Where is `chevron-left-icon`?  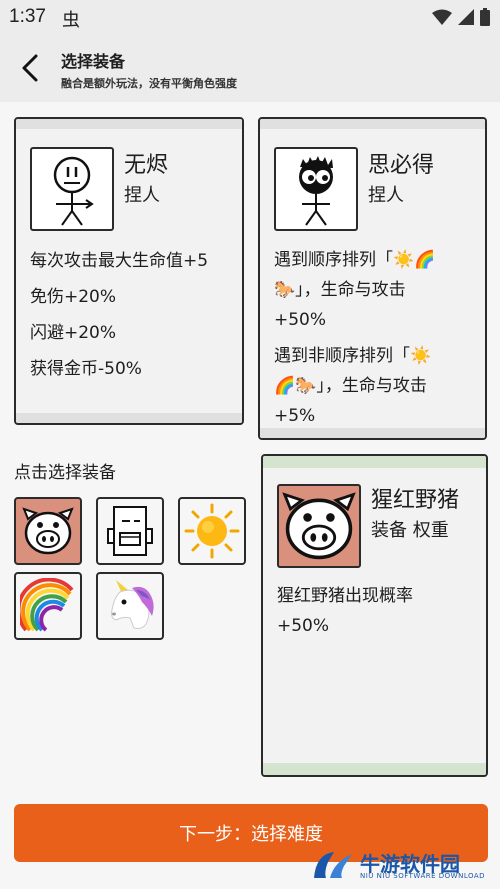 chevron-left-icon is located at coordinates (30, 68).